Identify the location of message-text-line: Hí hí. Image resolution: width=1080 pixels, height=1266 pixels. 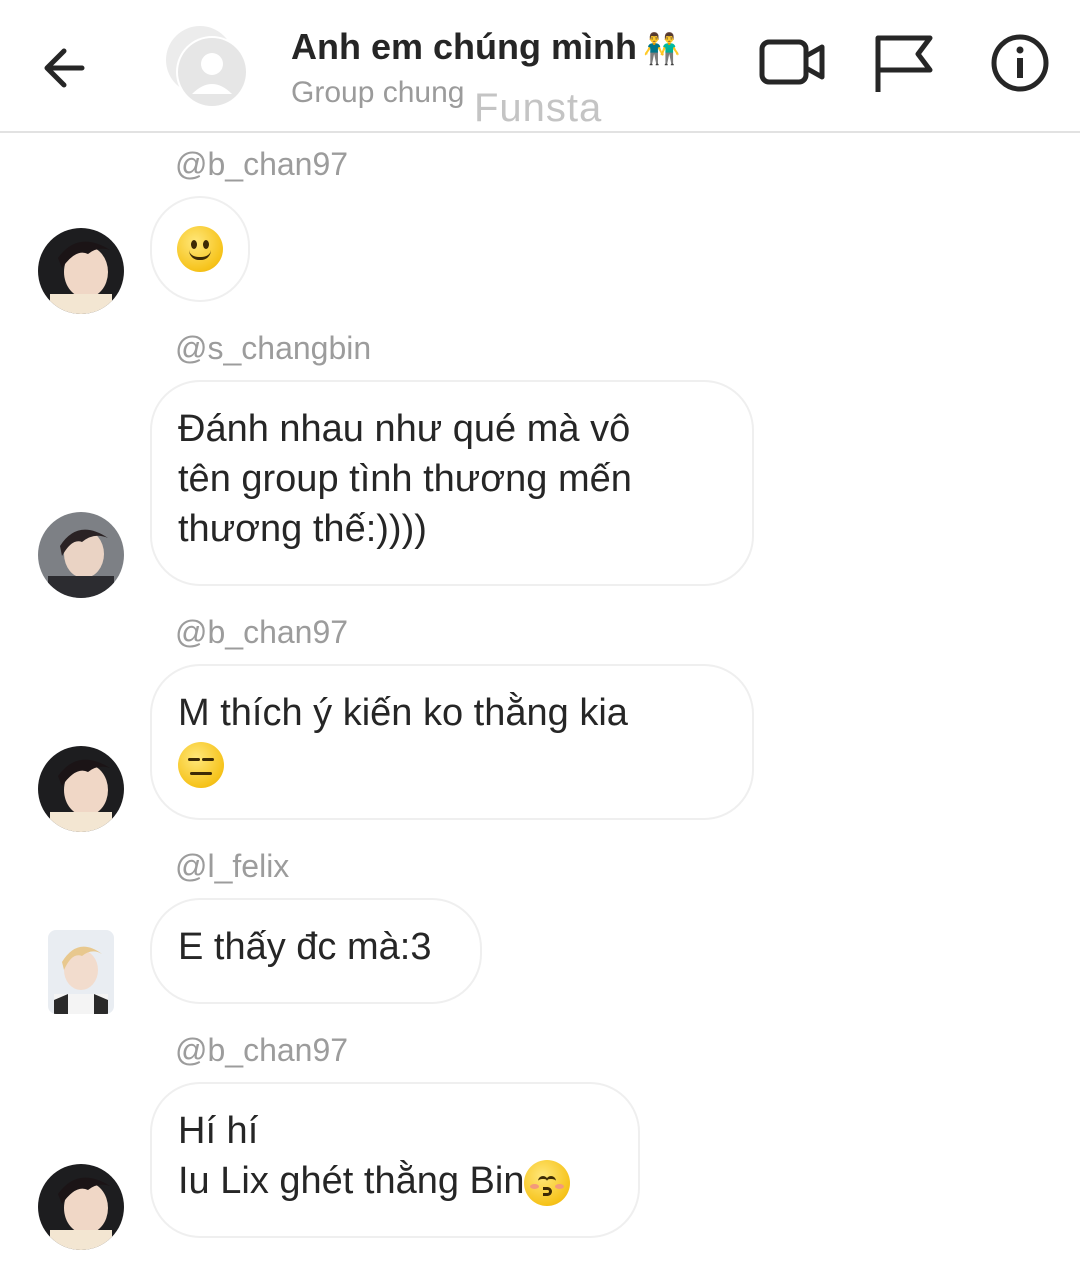
(218, 1131).